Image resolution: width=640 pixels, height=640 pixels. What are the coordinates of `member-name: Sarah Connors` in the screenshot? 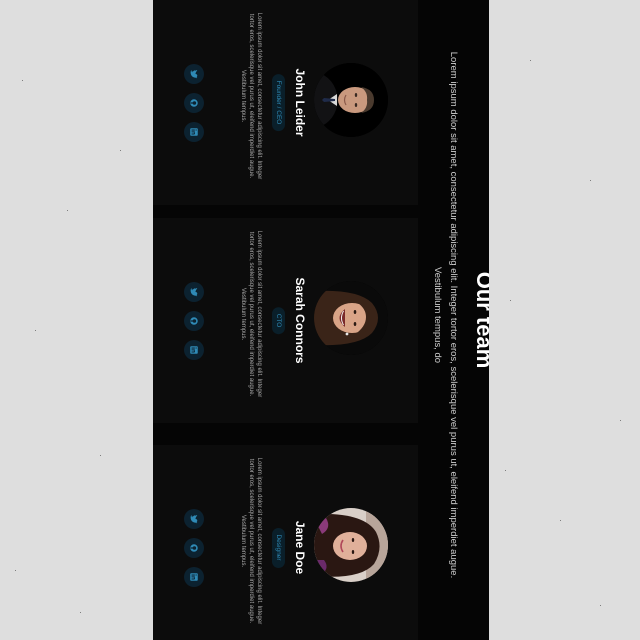 It's located at (300, 320).